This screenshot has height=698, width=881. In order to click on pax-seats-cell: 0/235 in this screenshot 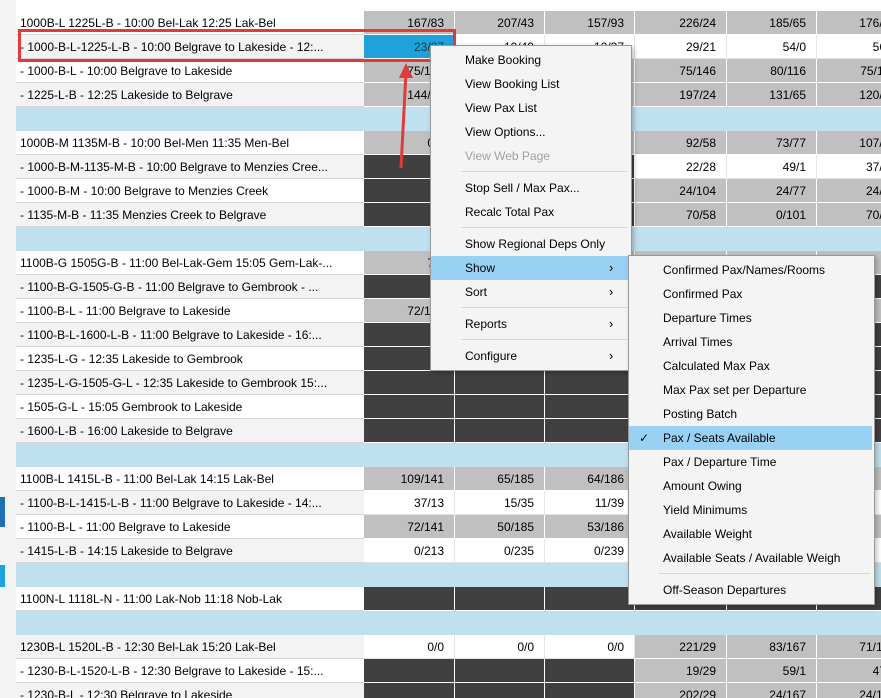, I will do `click(500, 551)`.